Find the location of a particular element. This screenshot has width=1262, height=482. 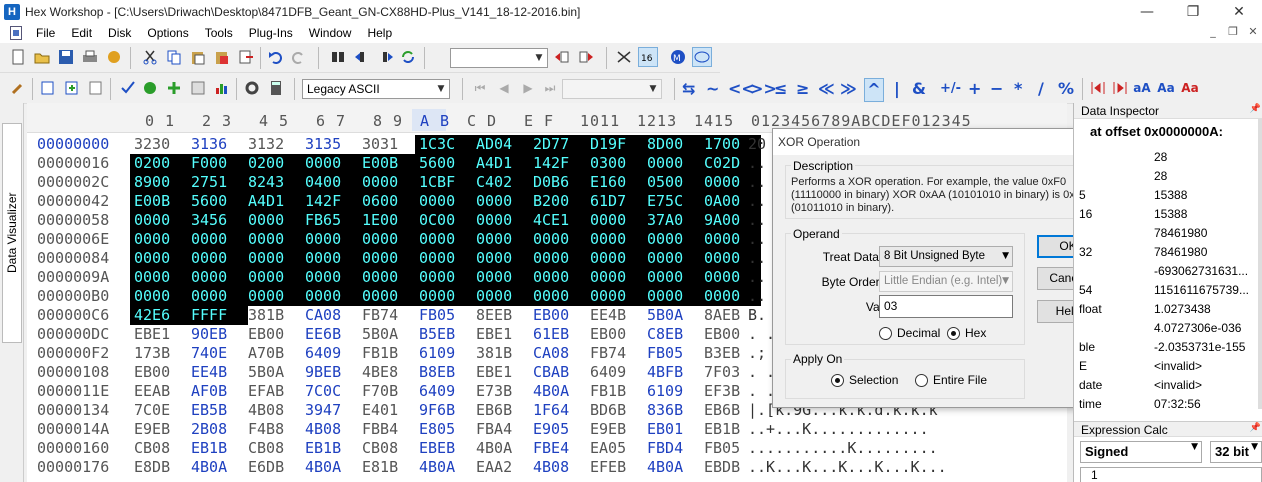

hex-word: 5B0A is located at coordinates (276, 372).